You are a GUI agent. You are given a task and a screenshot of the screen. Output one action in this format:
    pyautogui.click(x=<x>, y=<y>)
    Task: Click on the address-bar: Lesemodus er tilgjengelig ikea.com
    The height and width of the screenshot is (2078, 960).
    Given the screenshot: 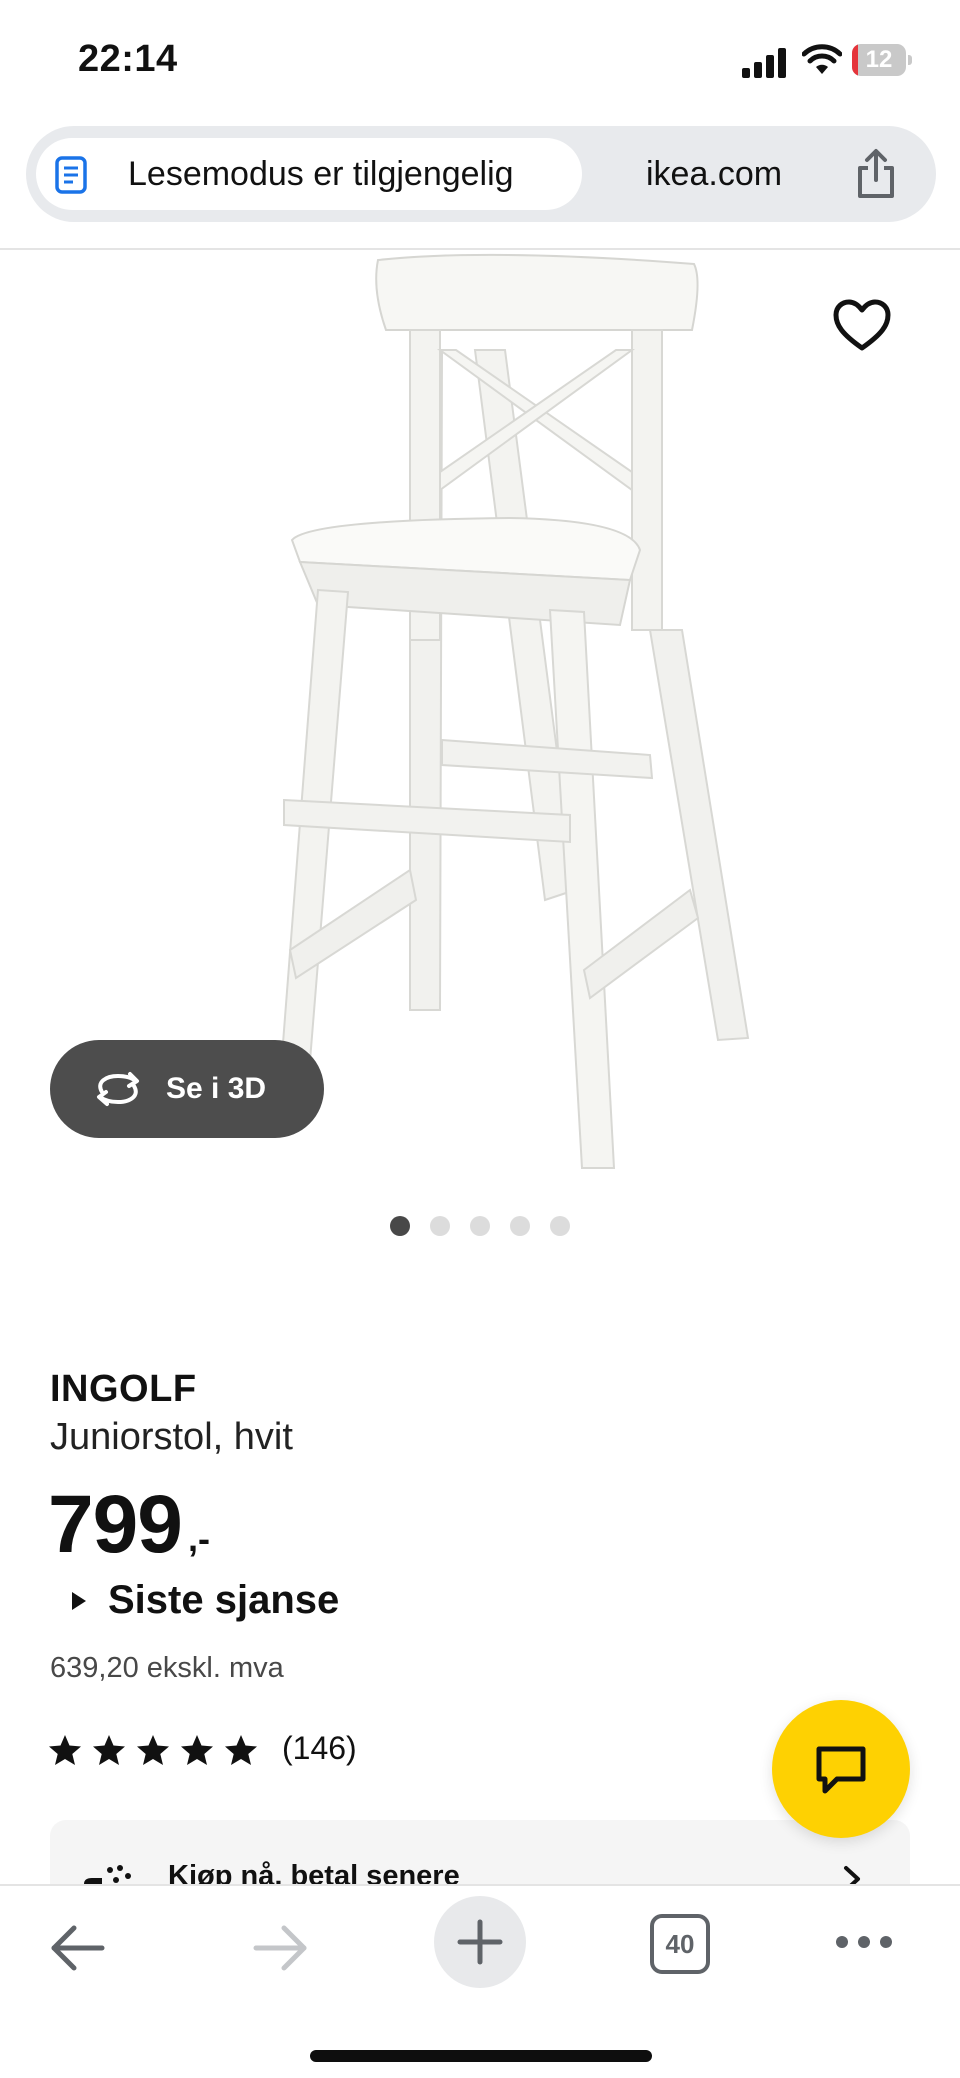 What is the action you would take?
    pyautogui.click(x=481, y=174)
    